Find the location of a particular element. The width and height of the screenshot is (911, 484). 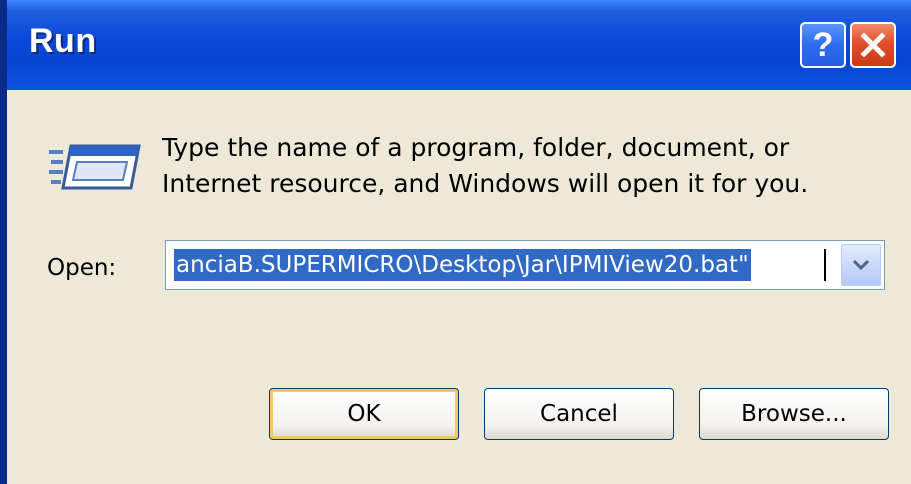

run-program-icon is located at coordinates (95, 167).